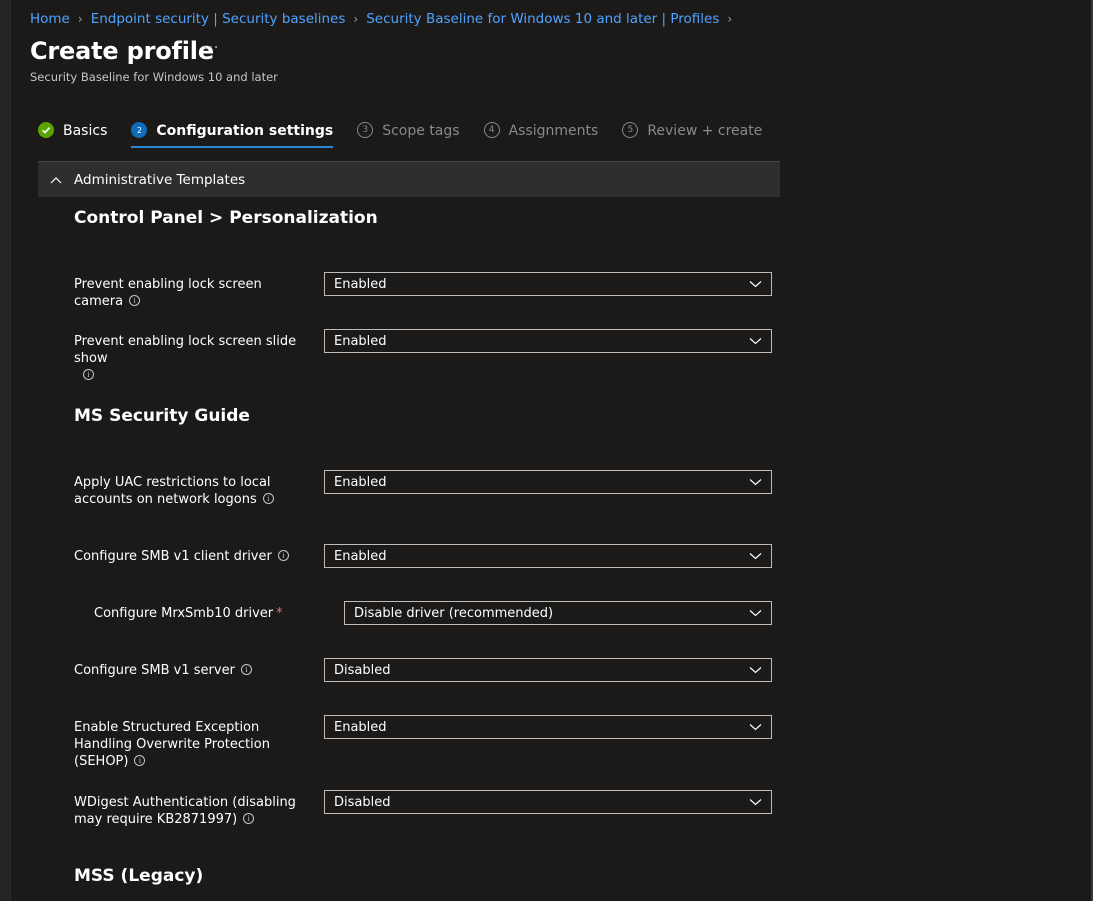 Image resolution: width=1093 pixels, height=901 pixels. I want to click on dropdown-value: Disable driver (recommended), so click(454, 613).